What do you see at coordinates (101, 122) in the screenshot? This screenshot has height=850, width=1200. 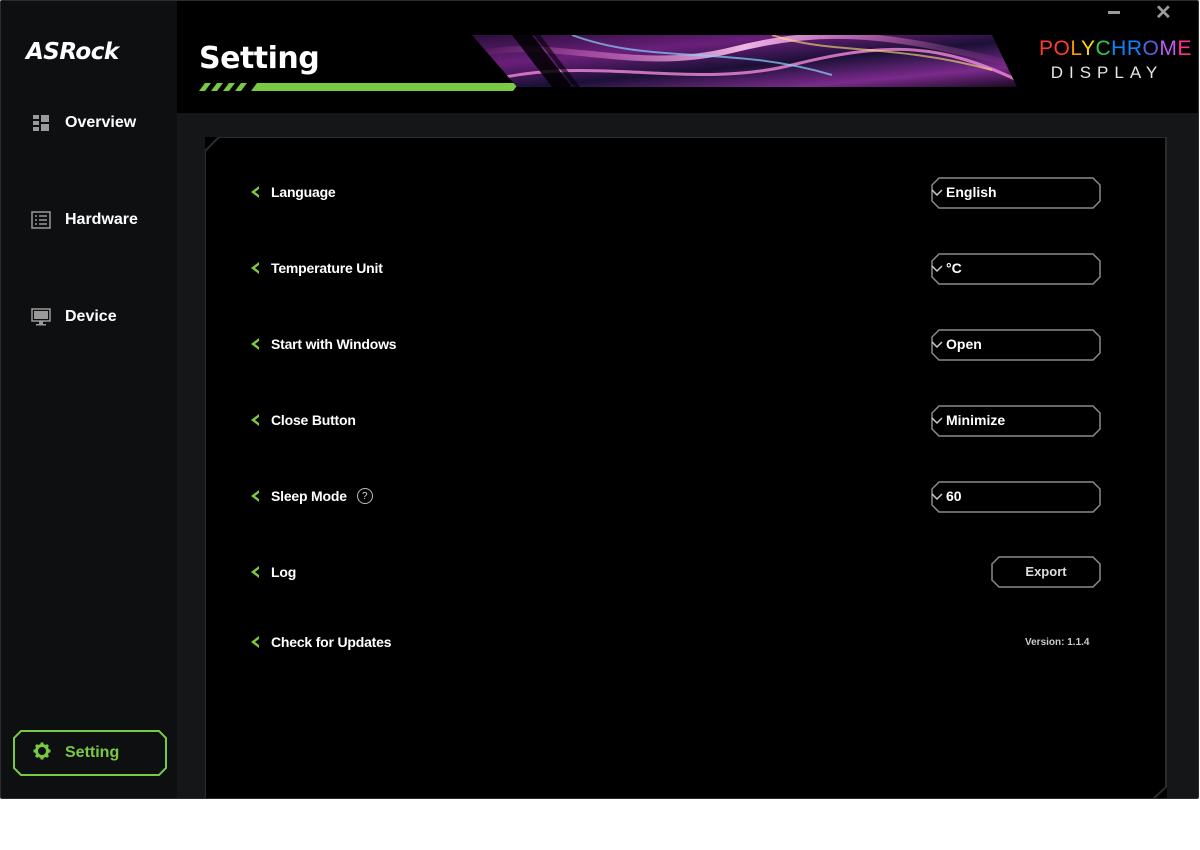 I see `sidebar-item-label: Overview` at bounding box center [101, 122].